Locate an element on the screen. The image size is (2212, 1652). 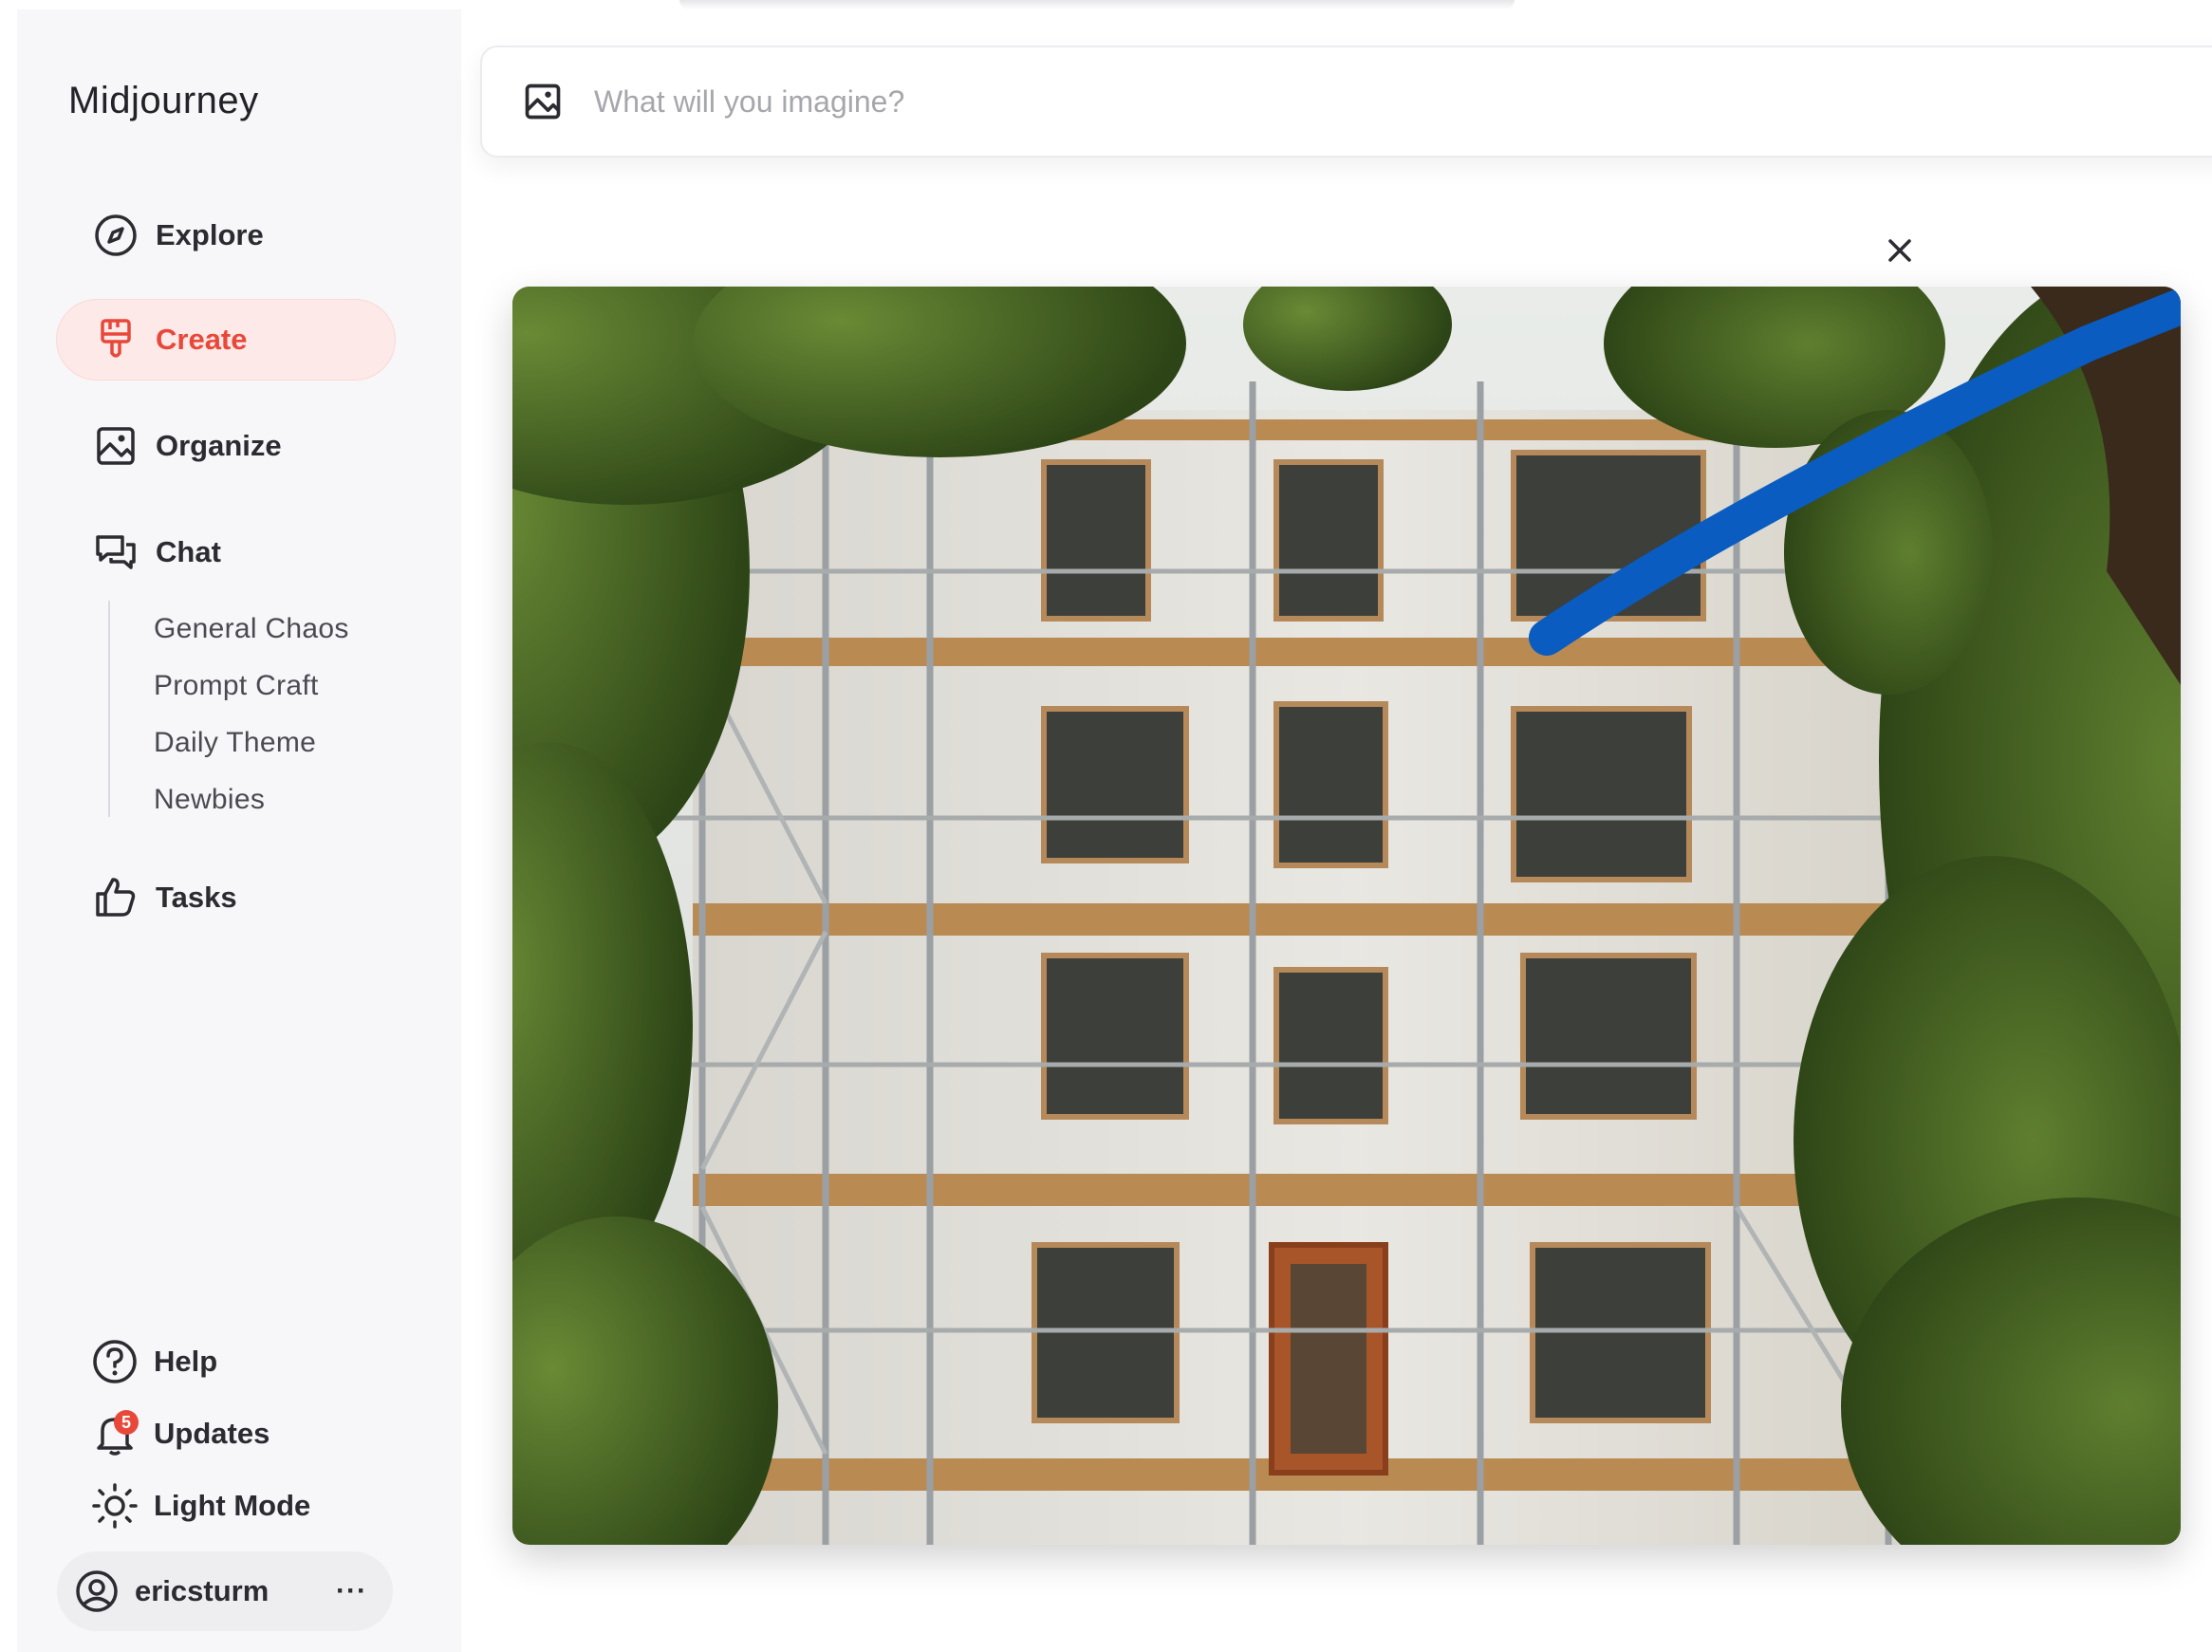
updates-badge: 5 is located at coordinates (127, 1422).